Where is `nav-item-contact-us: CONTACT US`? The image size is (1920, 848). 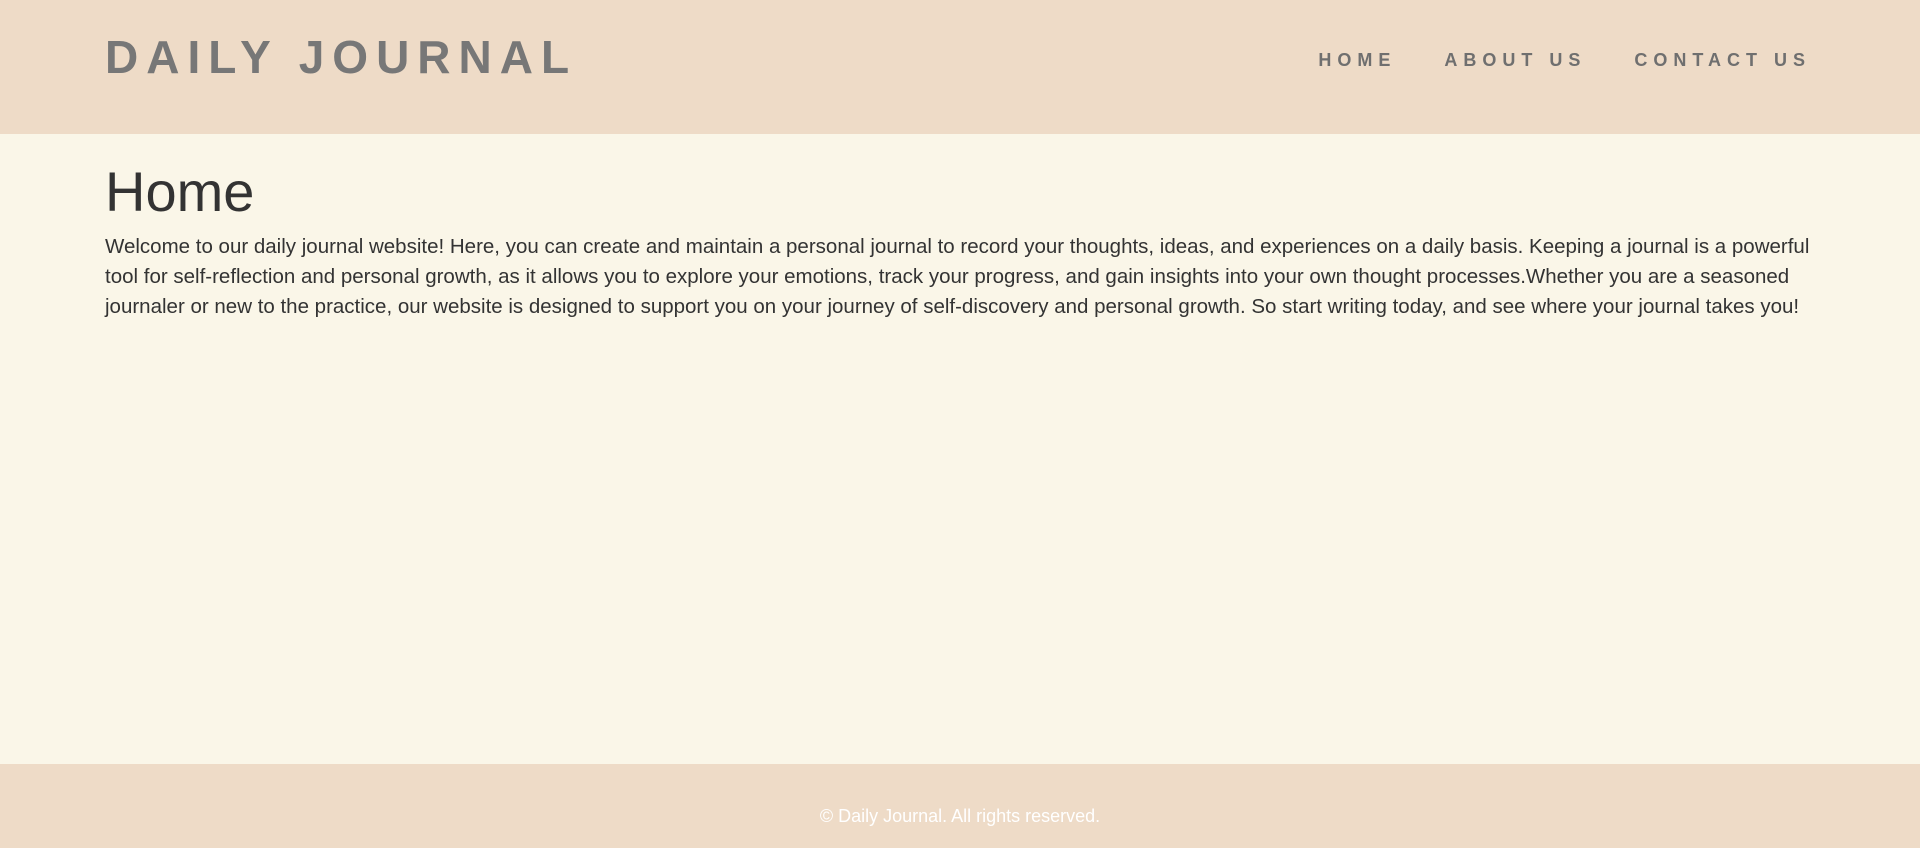 nav-item-contact-us: CONTACT US is located at coordinates (1722, 60).